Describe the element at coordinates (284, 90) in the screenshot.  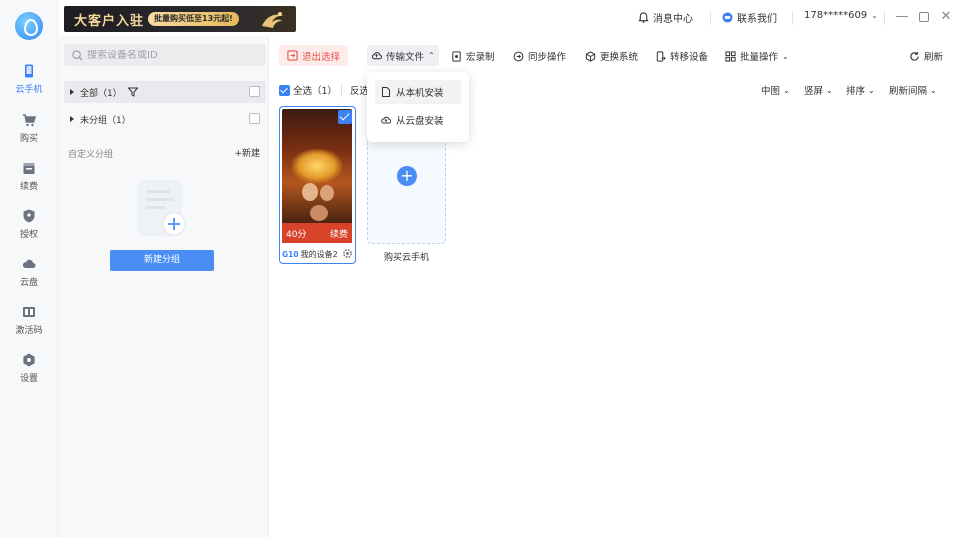
I see `checkbox-checked-icon` at that location.